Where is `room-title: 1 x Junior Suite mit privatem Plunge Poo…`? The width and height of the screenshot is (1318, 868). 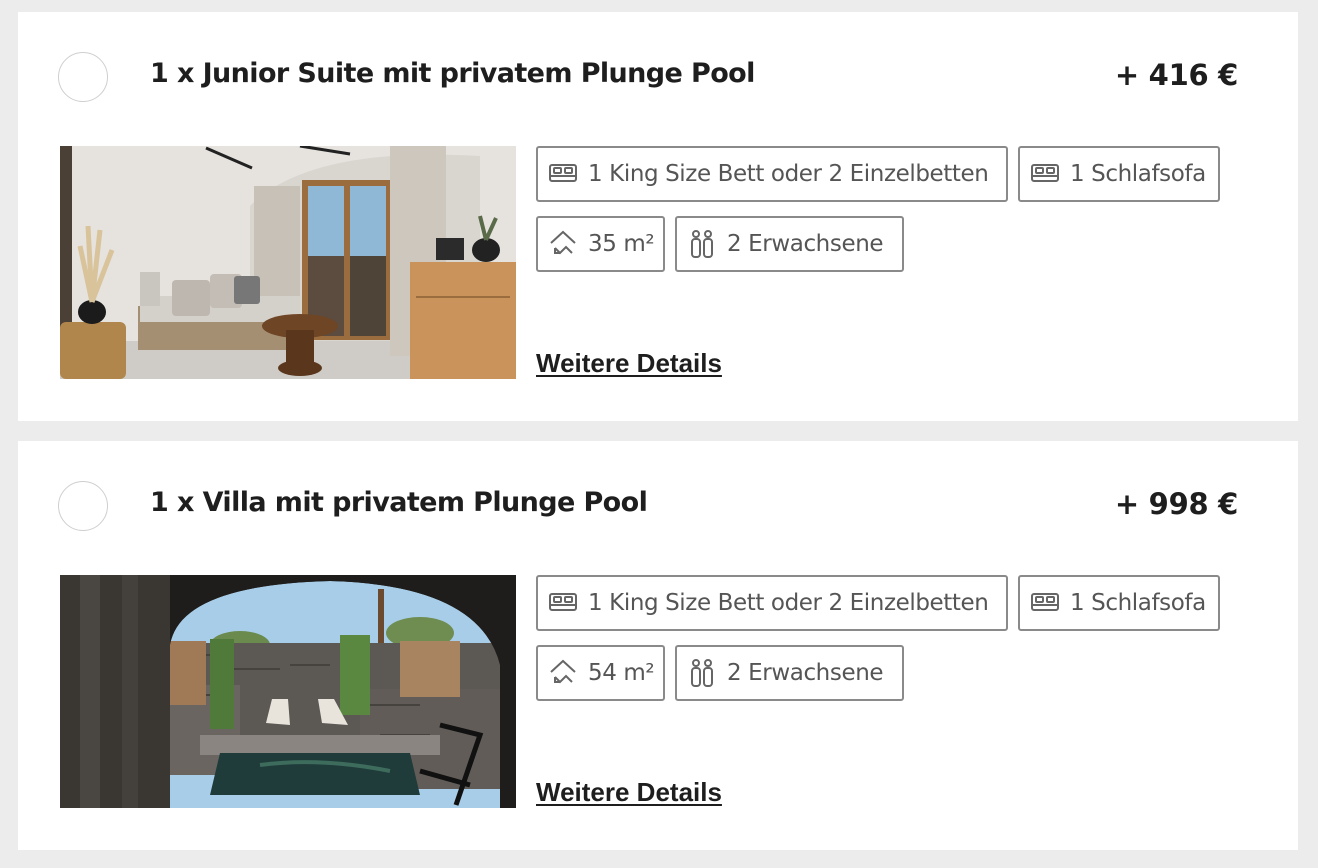 room-title: 1 x Junior Suite mit privatem Plunge Poo… is located at coordinates (452, 73).